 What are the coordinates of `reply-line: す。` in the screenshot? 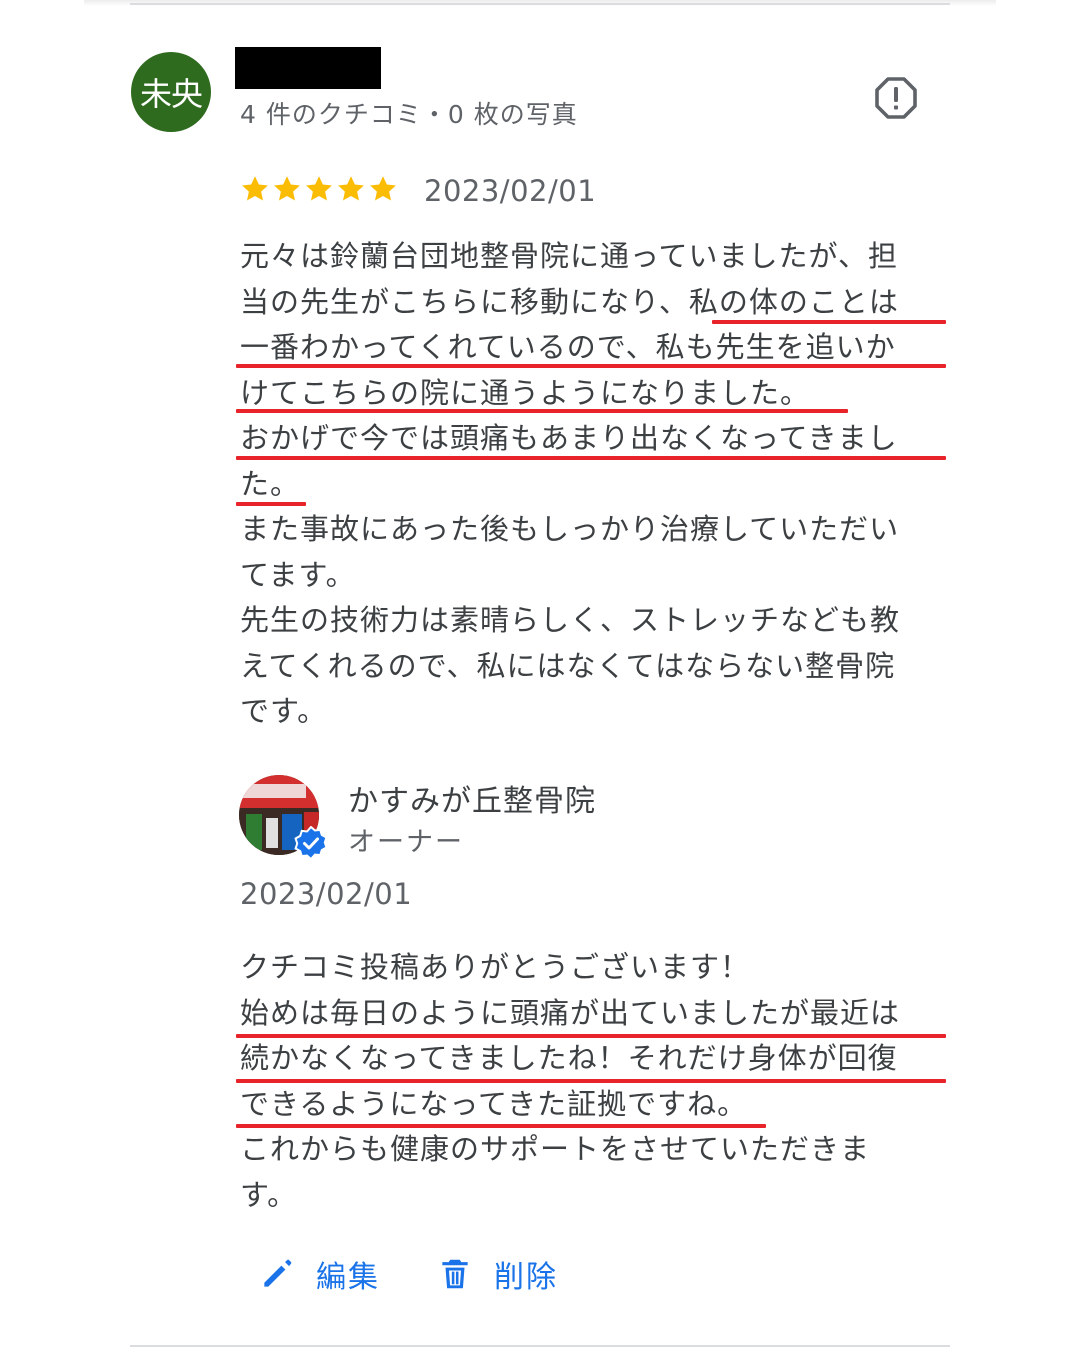 It's located at (269, 1194).